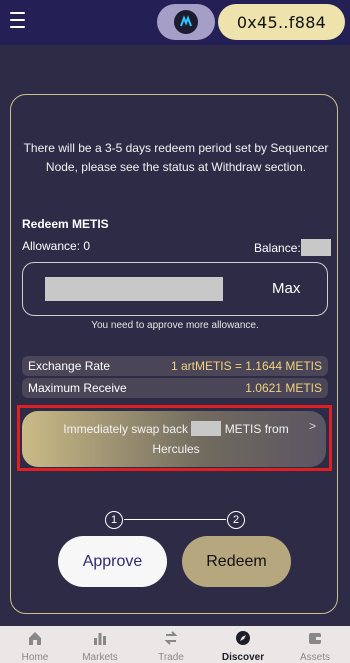 This screenshot has height=663, width=350. Describe the element at coordinates (35, 638) in the screenshot. I see `home-icon` at that location.